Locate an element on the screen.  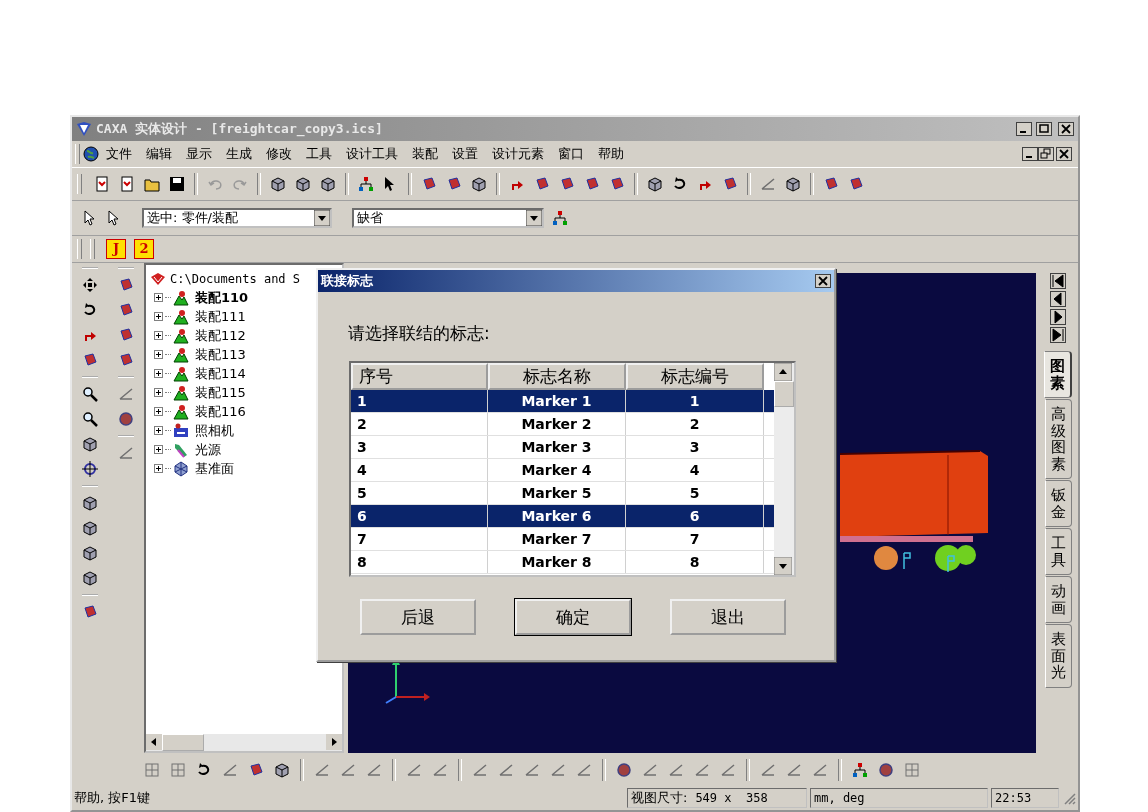
resize-grip-icon is located at coordinates (1069, 798).